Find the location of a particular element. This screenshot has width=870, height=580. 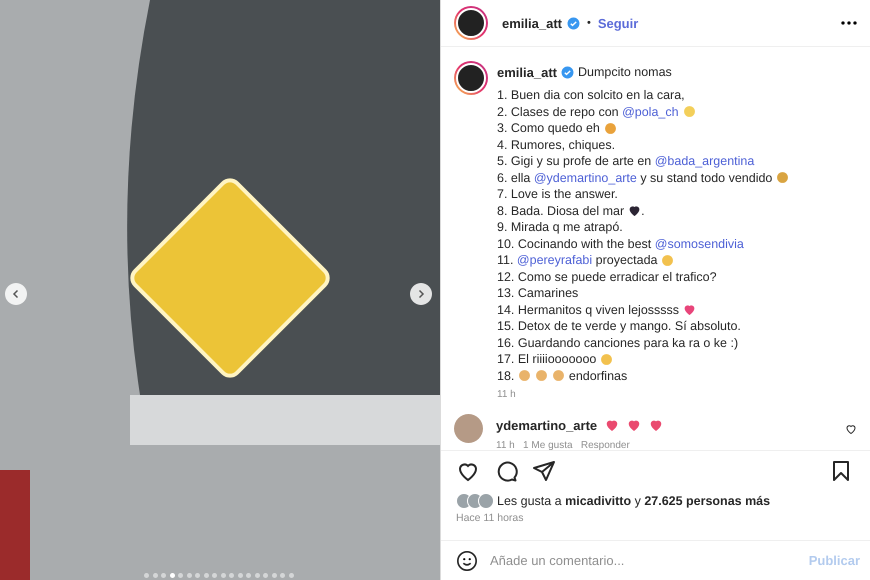

caption-text: y su stand todo vendido is located at coordinates (705, 177).